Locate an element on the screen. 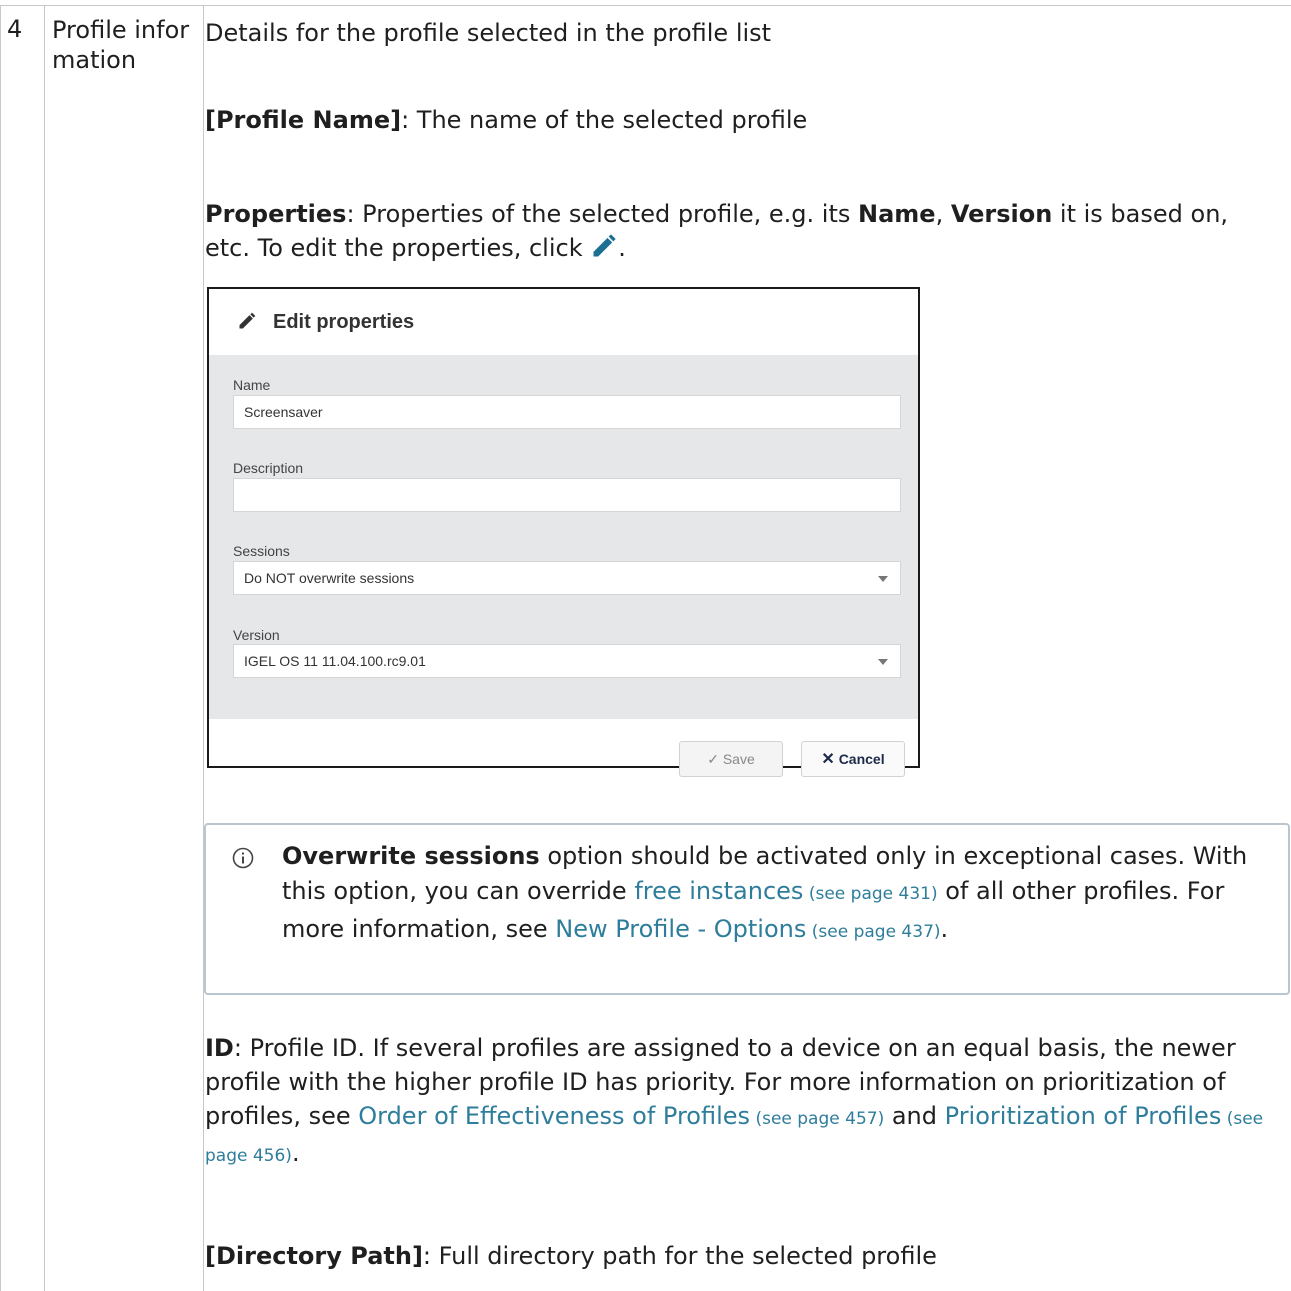 This screenshot has width=1291, height=1291. table-left-border is located at coordinates (0, 648).